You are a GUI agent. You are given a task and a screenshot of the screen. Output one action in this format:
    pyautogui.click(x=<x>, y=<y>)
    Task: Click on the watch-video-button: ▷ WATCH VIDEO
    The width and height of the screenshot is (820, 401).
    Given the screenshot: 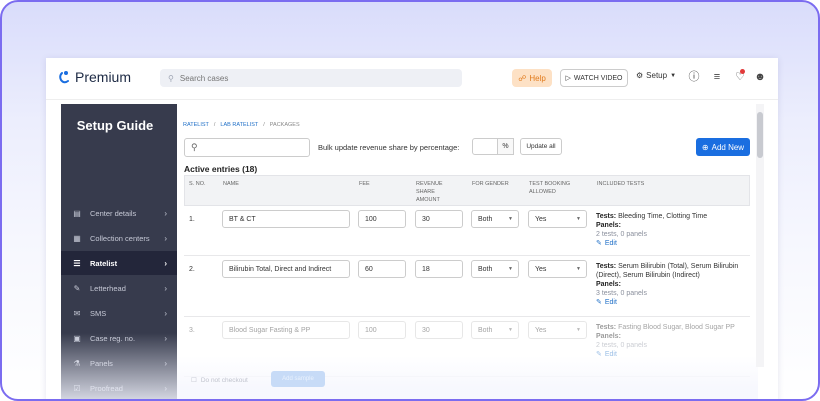 What is the action you would take?
    pyautogui.click(x=594, y=78)
    